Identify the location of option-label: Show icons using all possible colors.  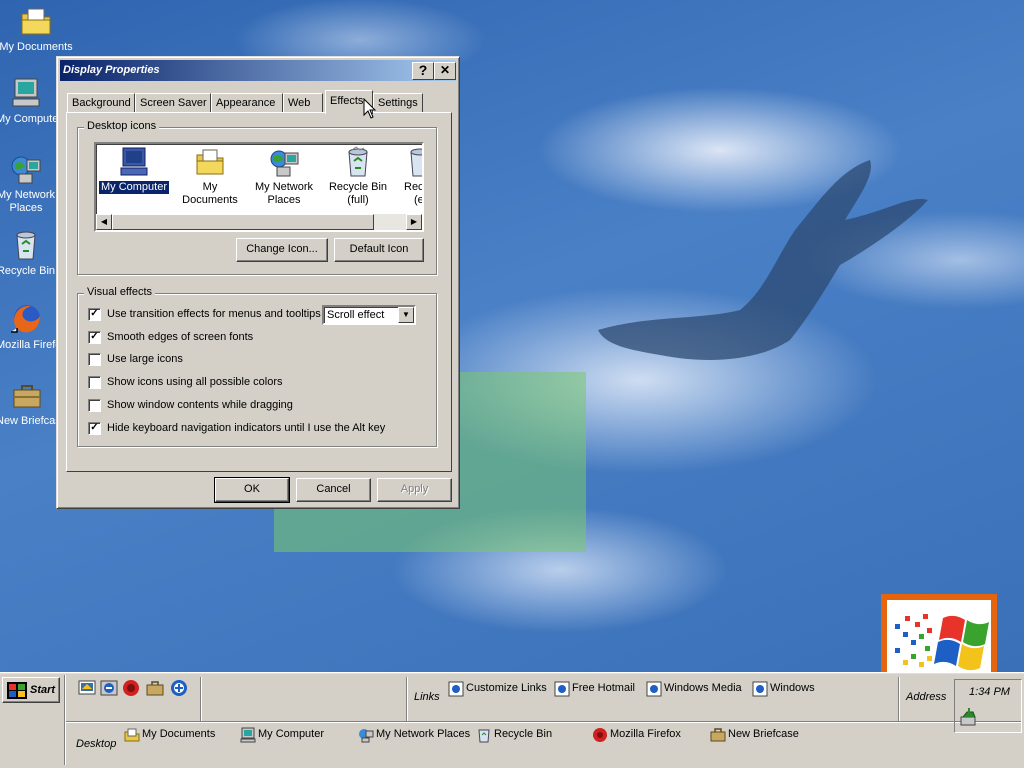
(195, 382).